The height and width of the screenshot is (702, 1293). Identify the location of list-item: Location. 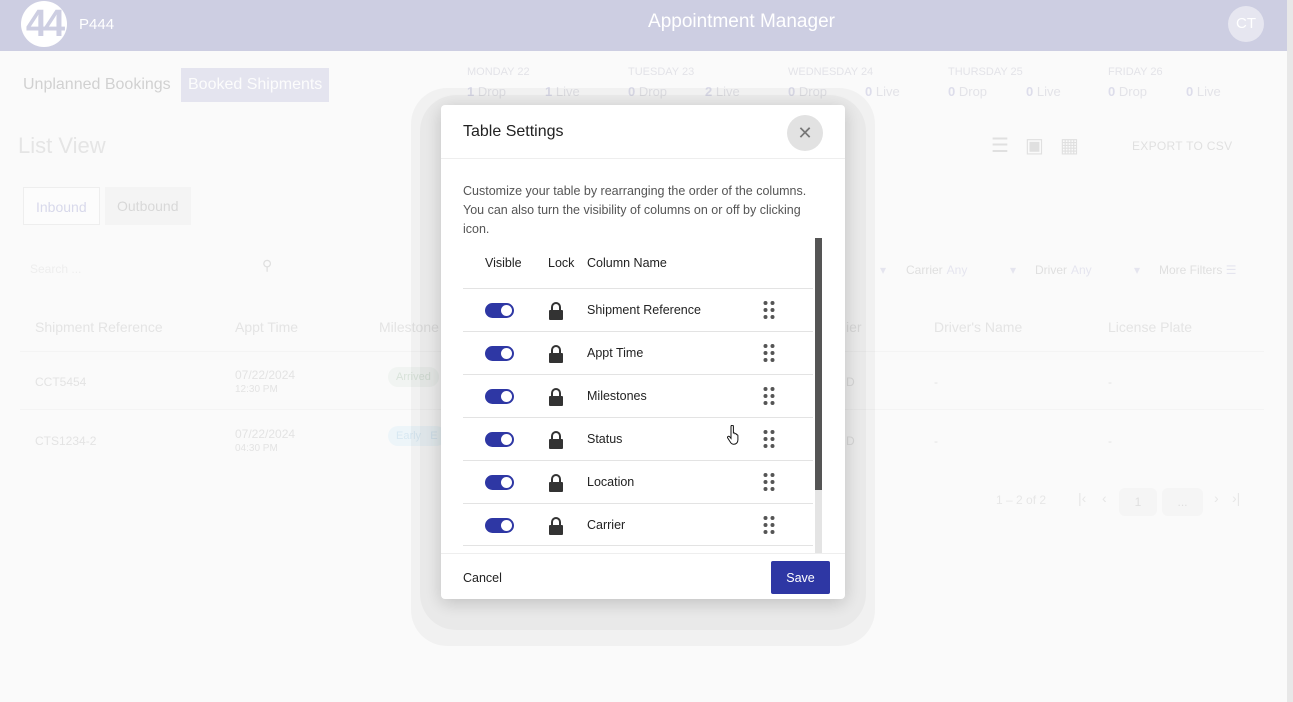
(638, 481).